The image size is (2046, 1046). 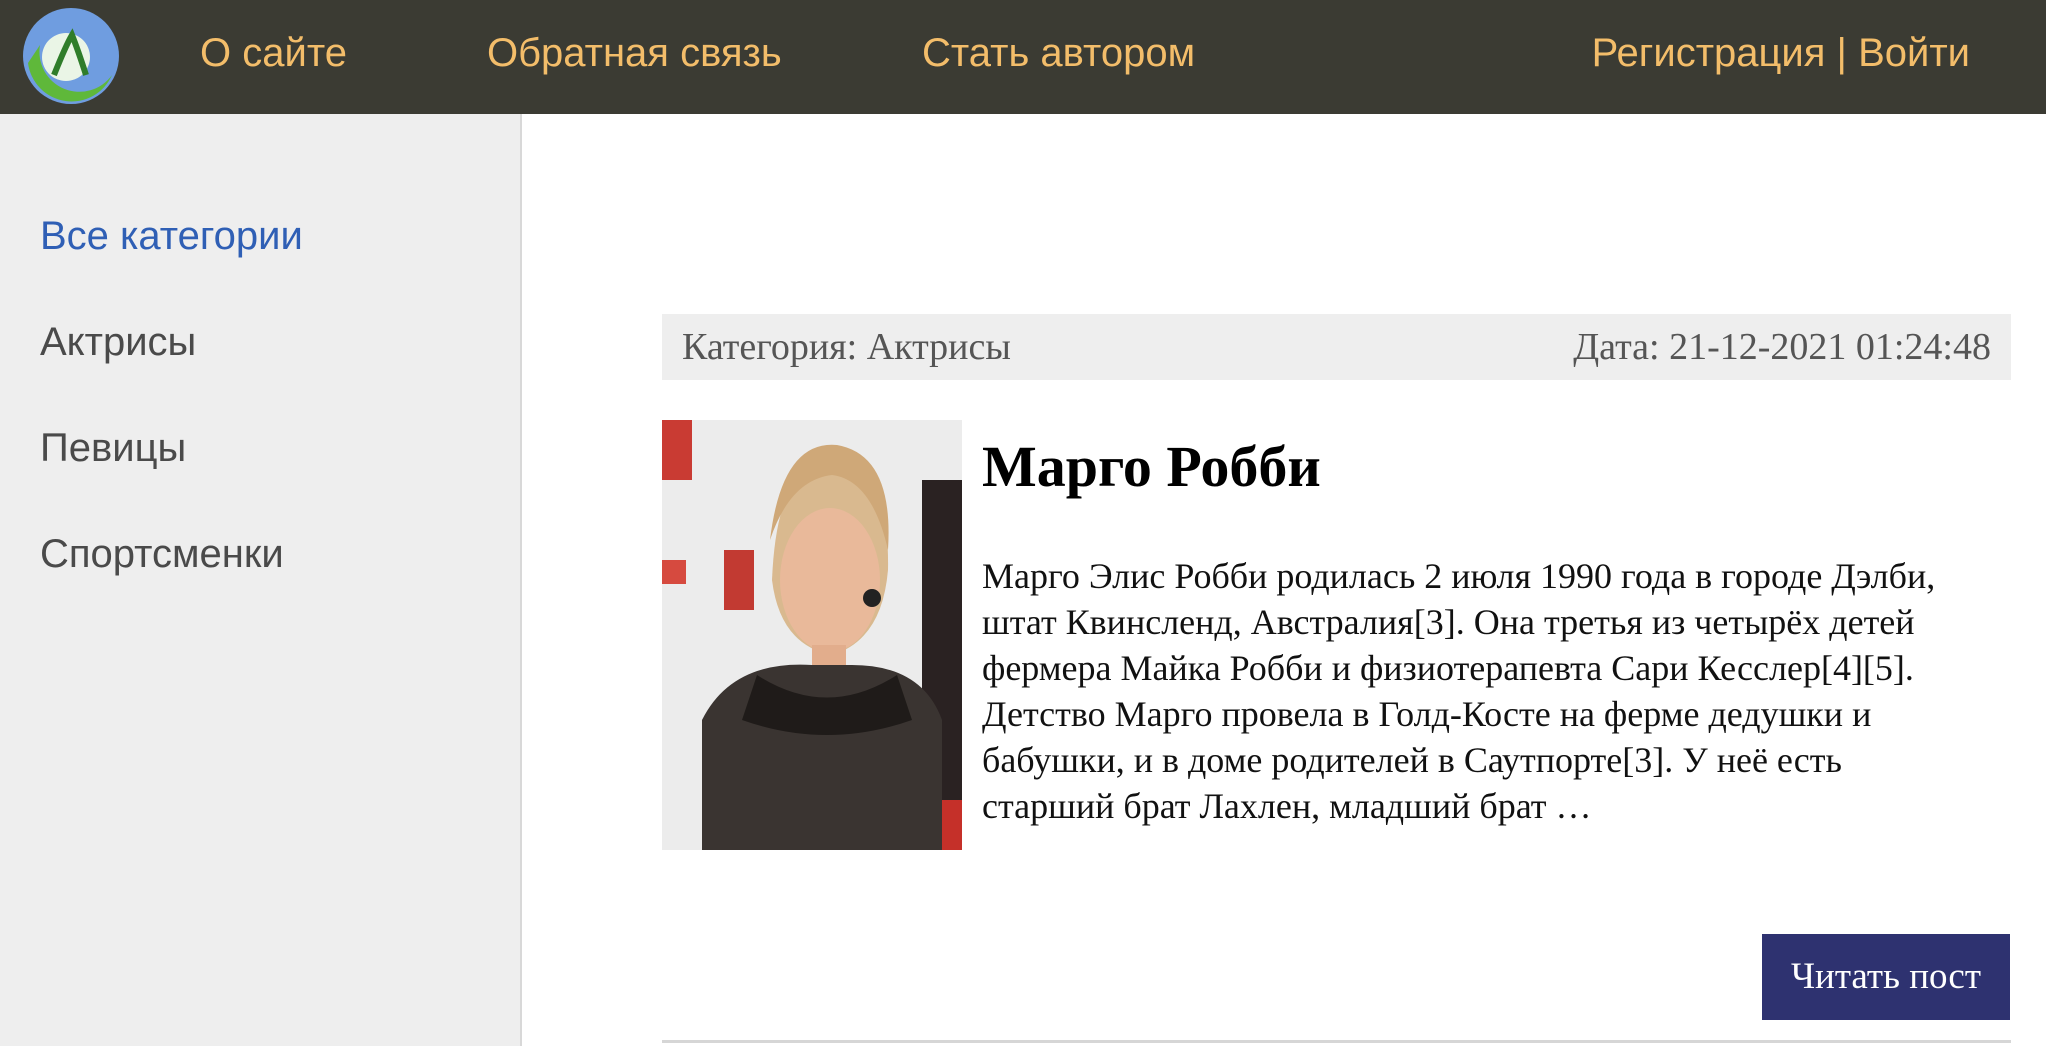 What do you see at coordinates (113, 448) in the screenshot?
I see `sidebar-item-singers: Певицы` at bounding box center [113, 448].